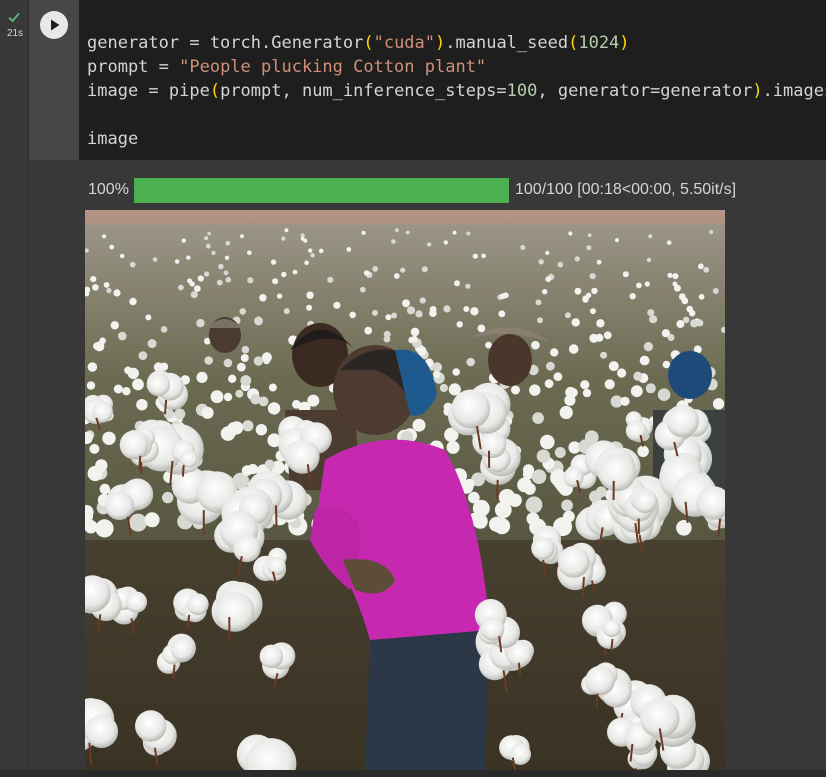  I want to click on bottom-scroll-edge, so click(413, 773).